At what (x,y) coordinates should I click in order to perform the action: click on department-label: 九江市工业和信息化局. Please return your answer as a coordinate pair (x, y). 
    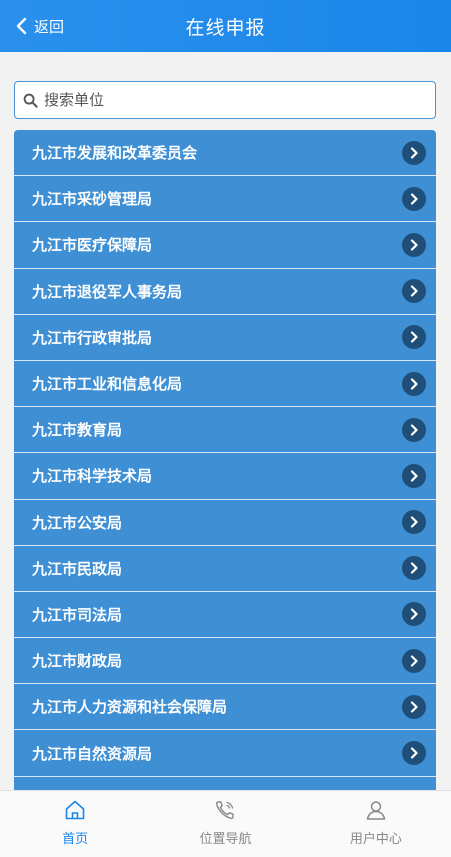
    Looking at the image, I should click on (107, 384).